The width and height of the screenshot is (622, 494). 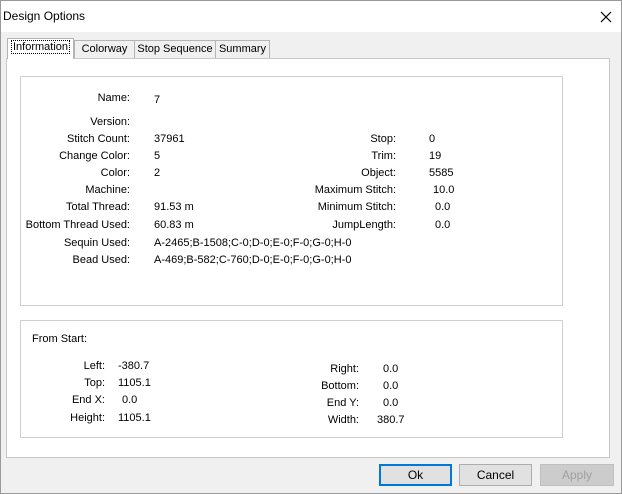 I want to click on stop-label: Stop:, so click(x=383, y=139).